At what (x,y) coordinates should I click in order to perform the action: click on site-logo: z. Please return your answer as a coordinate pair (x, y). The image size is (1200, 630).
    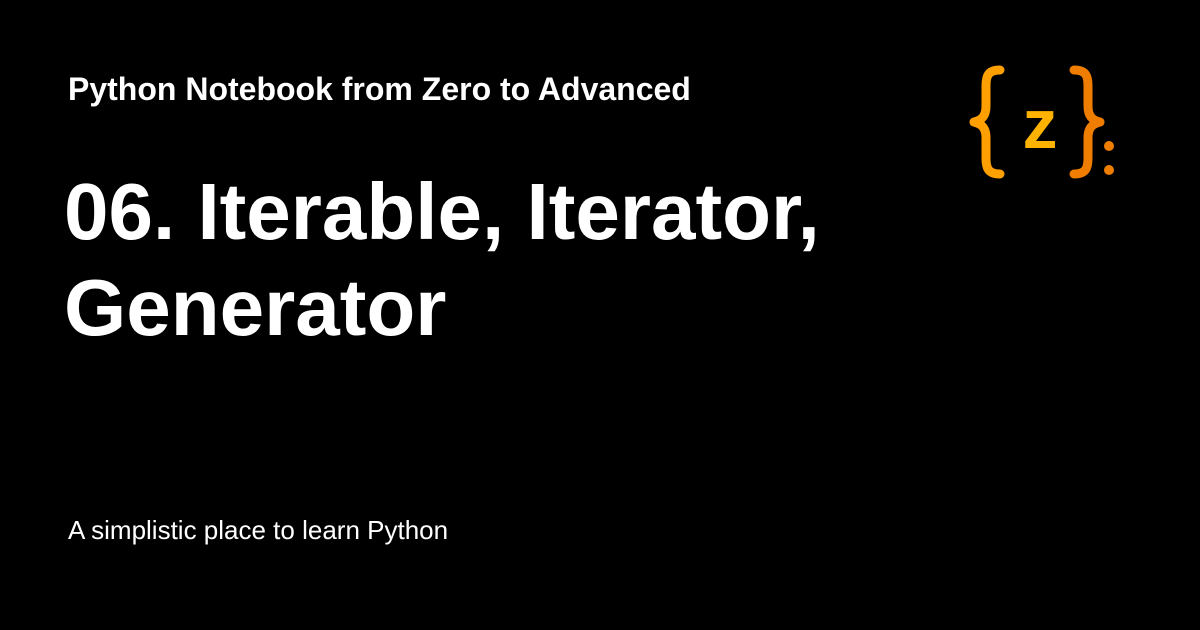
    Looking at the image, I should click on (1042, 122).